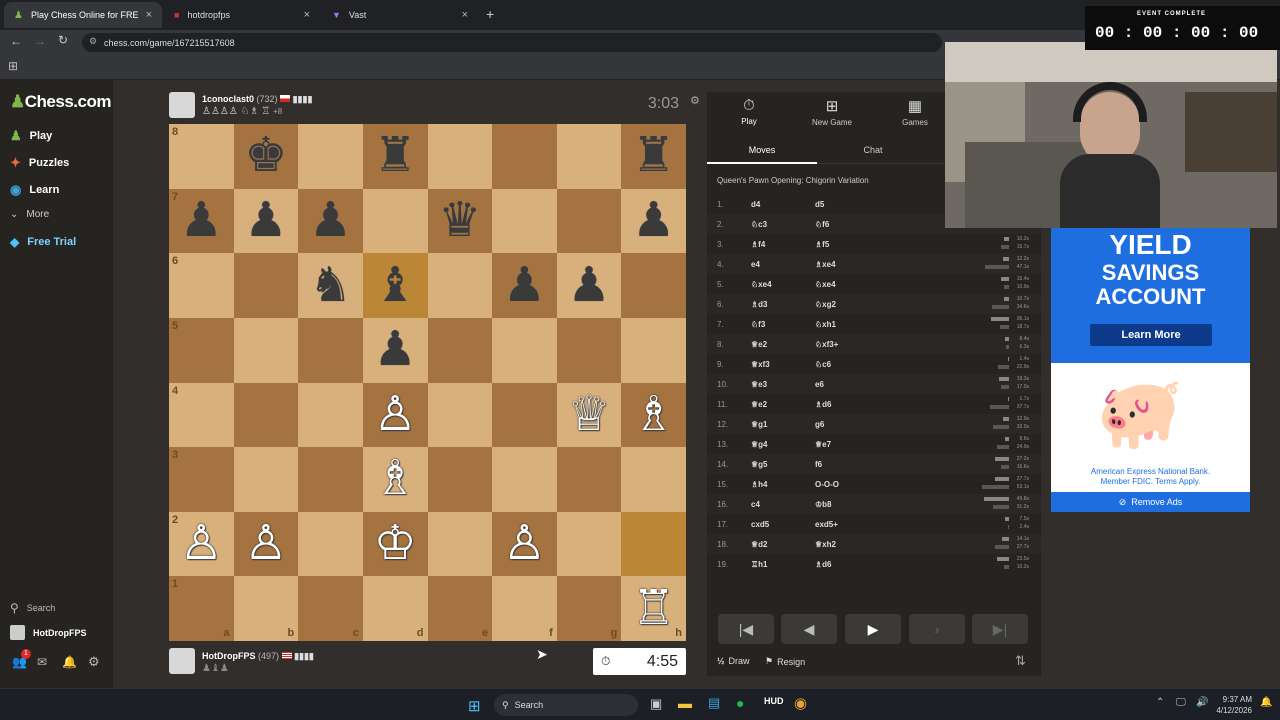  I want to click on white-move: ♗d3, so click(759, 304).